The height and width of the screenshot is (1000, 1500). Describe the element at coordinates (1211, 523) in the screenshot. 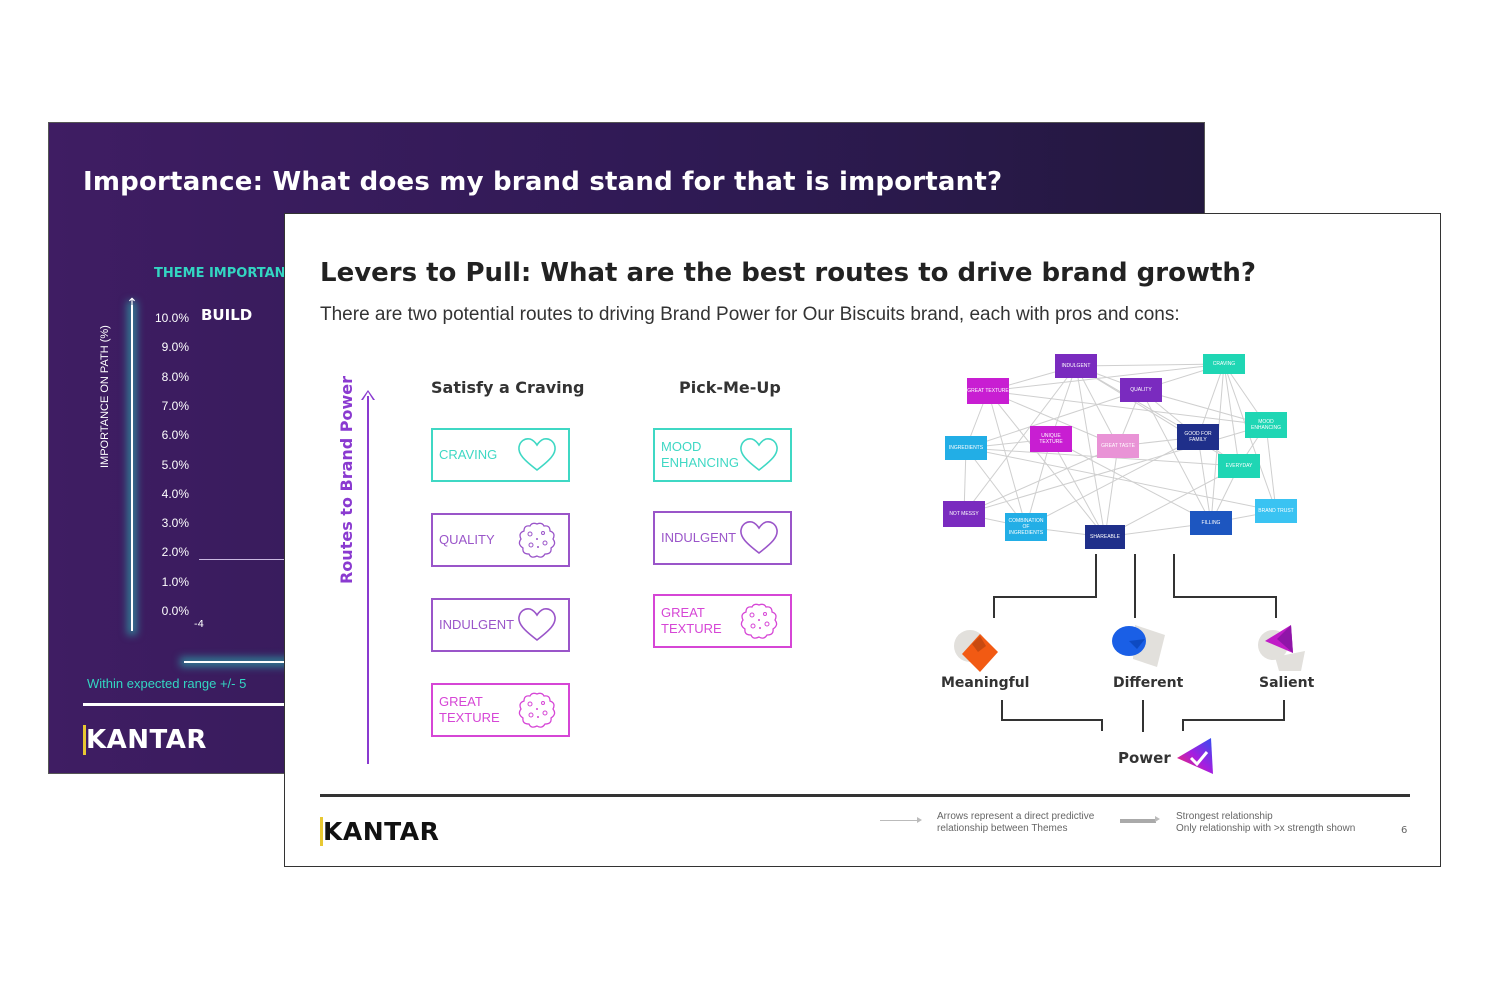

I see `network-node-filling: FILLING` at that location.